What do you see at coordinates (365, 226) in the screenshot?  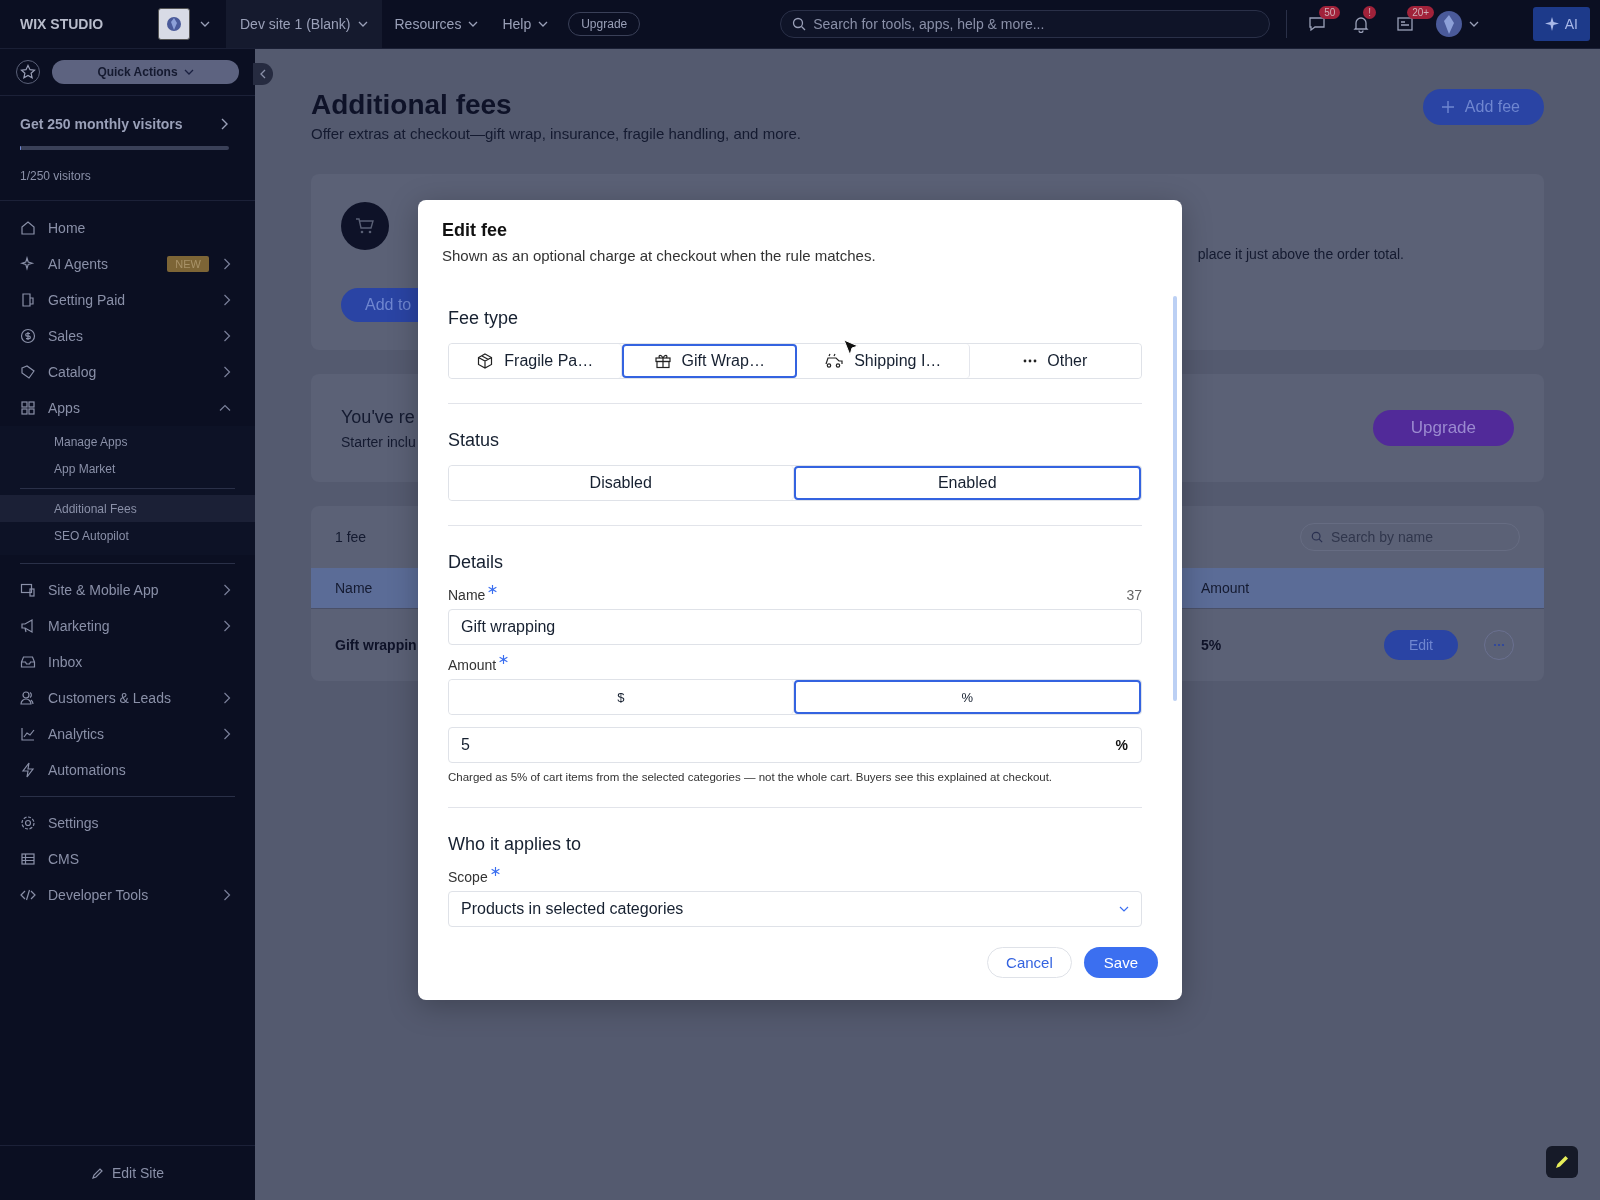 I see `cart-icon` at bounding box center [365, 226].